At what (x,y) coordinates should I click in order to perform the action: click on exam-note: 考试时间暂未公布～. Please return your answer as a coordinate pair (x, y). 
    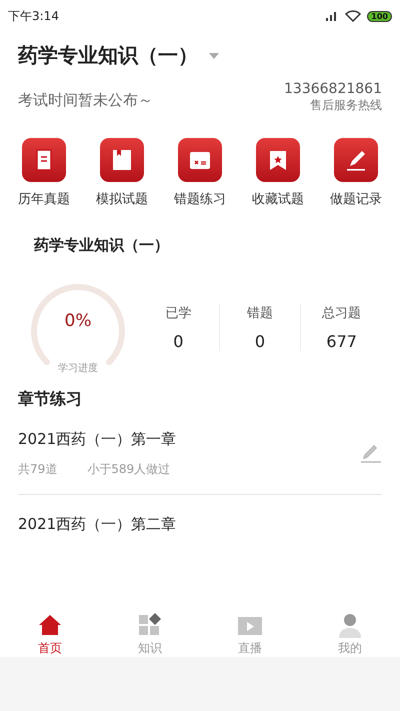
    Looking at the image, I should click on (85, 100).